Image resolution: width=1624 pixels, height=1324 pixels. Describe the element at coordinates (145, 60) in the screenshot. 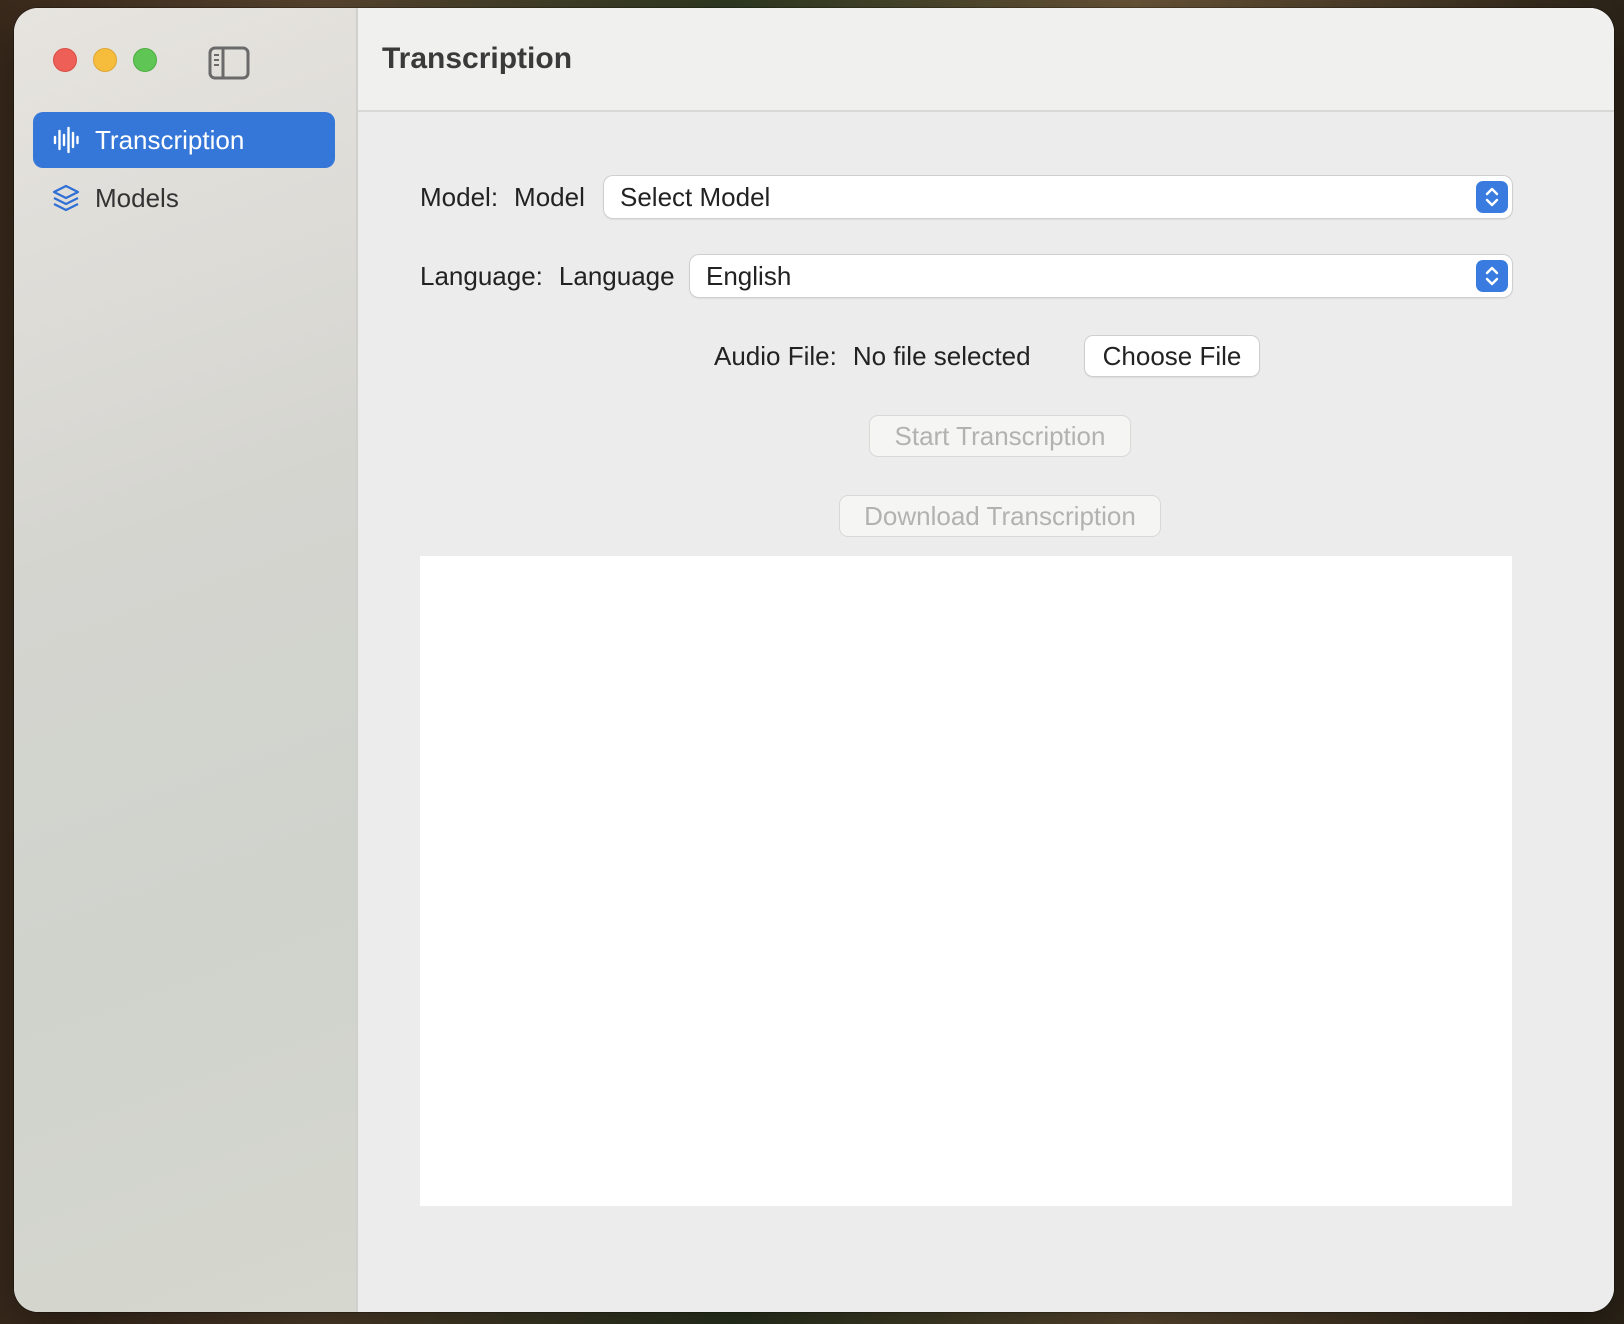

I see `zoom-button` at that location.